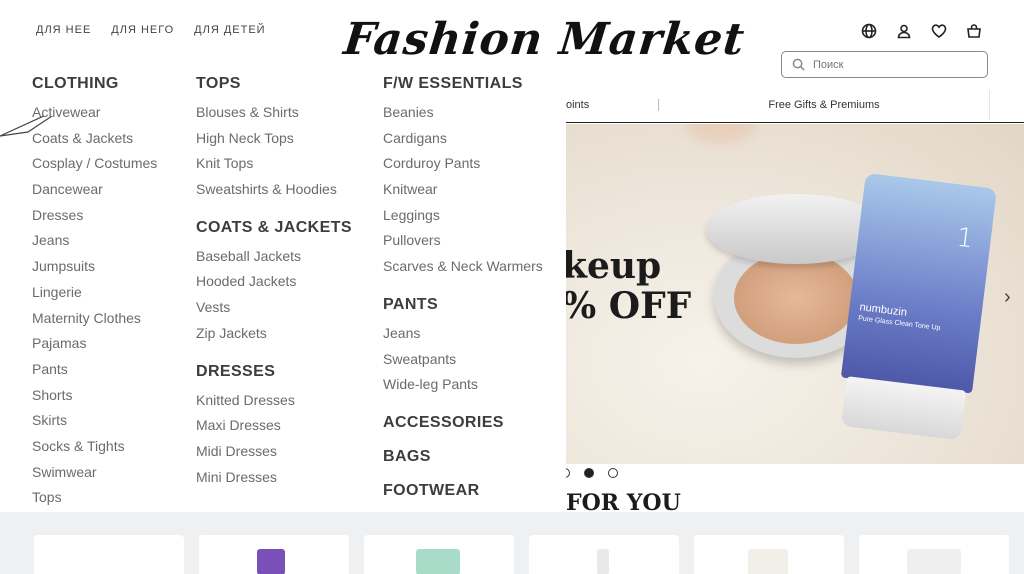  Describe the element at coordinates (939, 31) in the screenshot. I see `heart-icon` at that location.